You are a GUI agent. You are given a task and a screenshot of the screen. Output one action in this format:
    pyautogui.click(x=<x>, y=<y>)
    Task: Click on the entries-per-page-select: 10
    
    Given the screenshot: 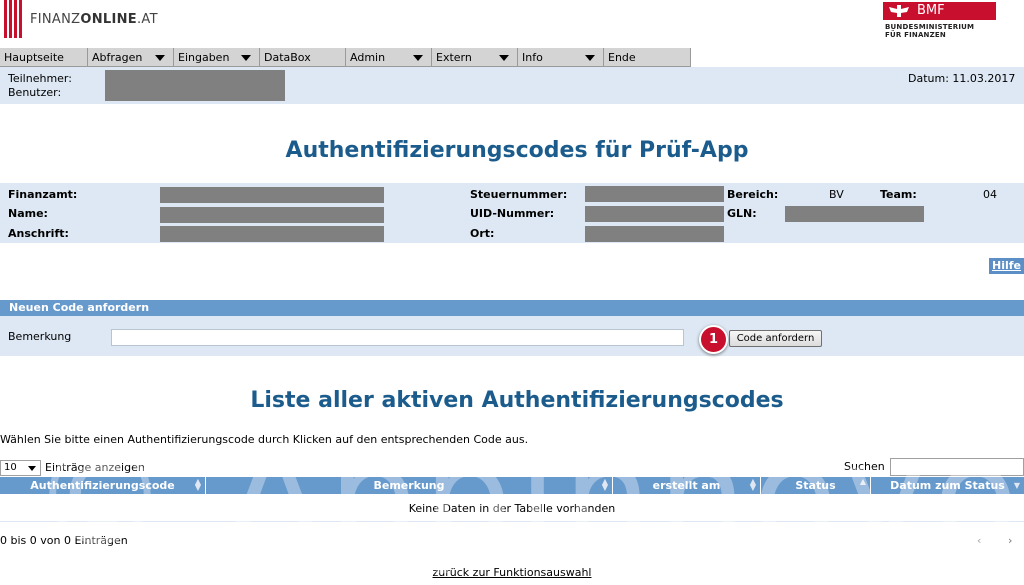 What is the action you would take?
    pyautogui.click(x=20, y=468)
    